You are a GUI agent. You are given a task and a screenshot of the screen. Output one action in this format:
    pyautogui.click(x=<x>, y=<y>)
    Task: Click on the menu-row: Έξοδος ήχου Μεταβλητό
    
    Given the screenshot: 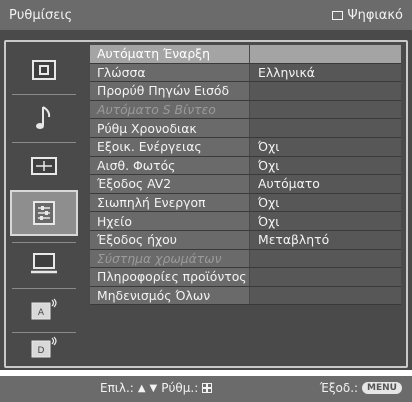 What is the action you would take?
    pyautogui.click(x=245, y=240)
    